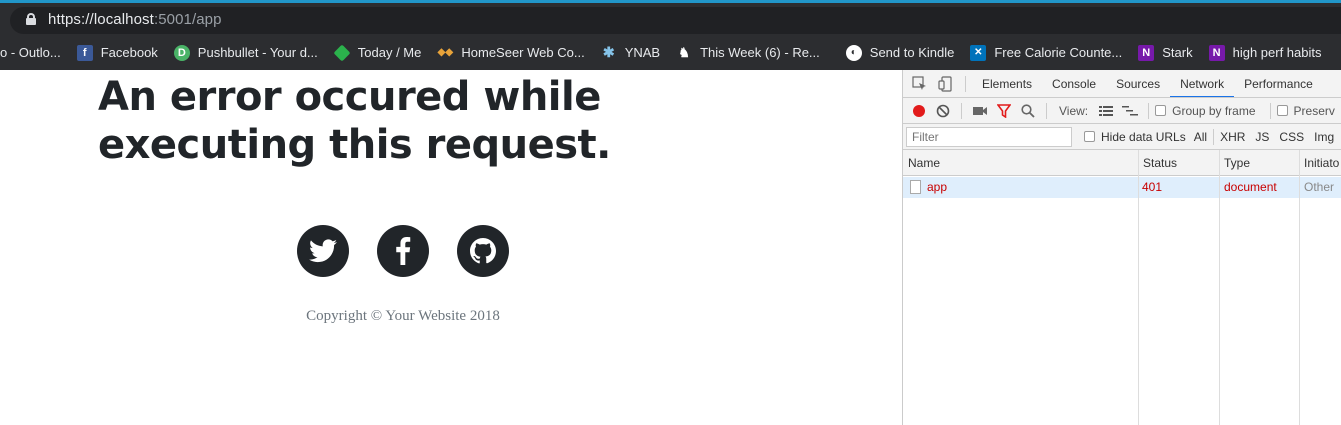 The image size is (1341, 425). What do you see at coordinates (403, 316) in the screenshot?
I see `copyright-text: Copyright © Your Website 2018` at bounding box center [403, 316].